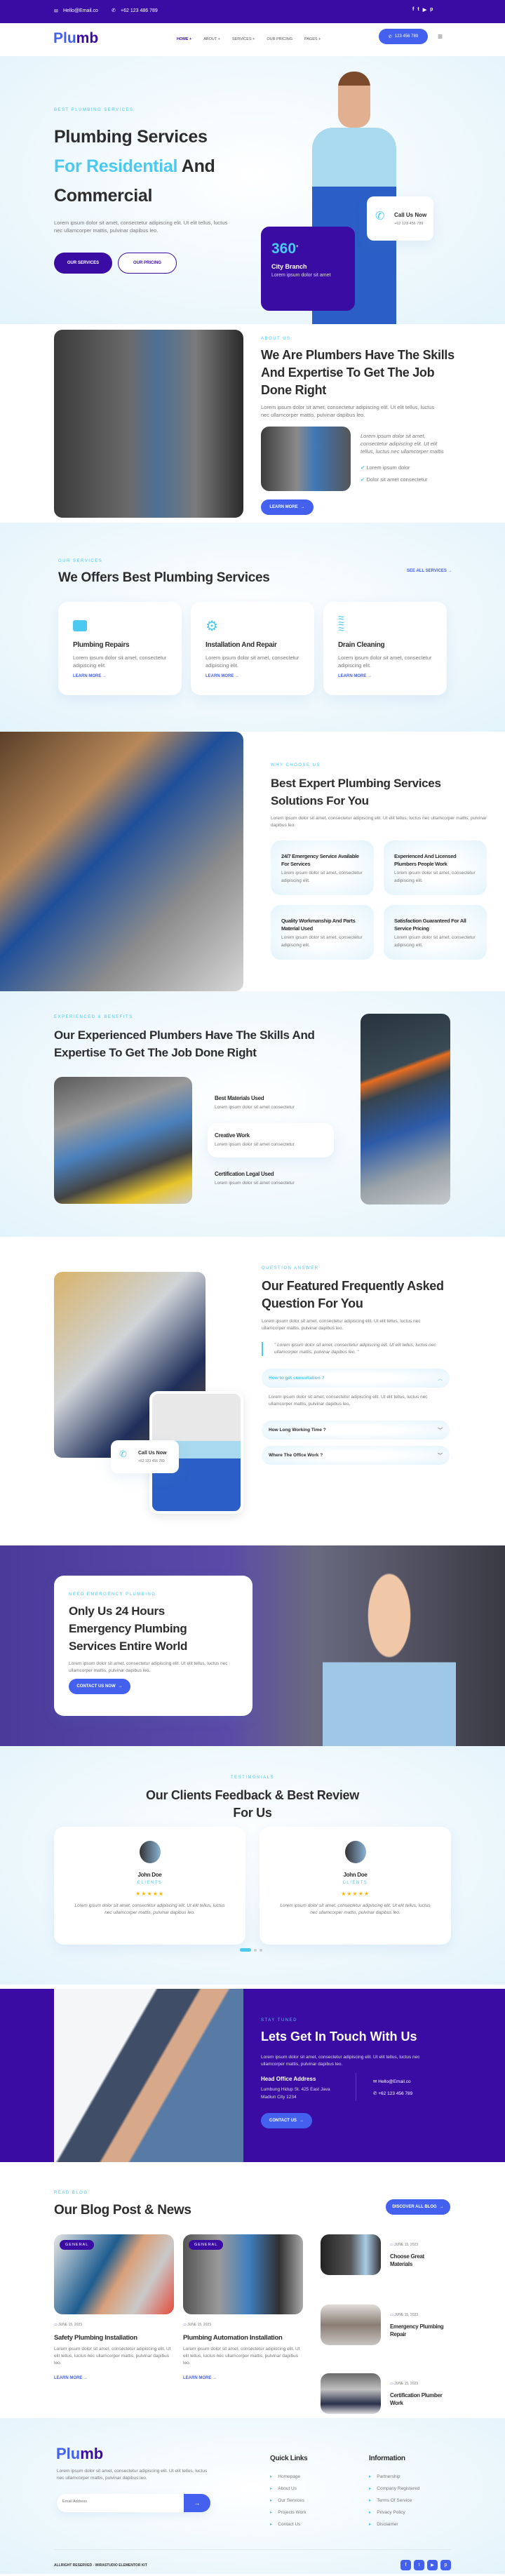  I want to click on water-waves-icon: ≈ ≈ ≈, so click(341, 624).